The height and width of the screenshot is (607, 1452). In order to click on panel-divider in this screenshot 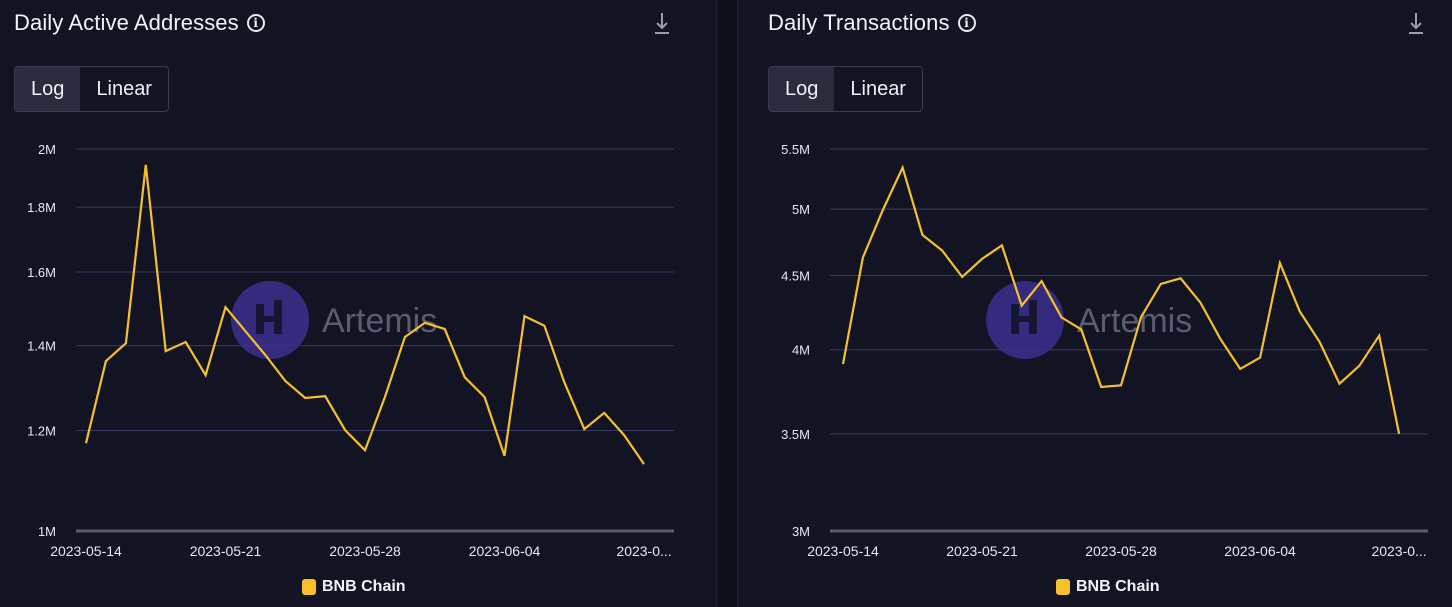, I will do `click(727, 303)`.